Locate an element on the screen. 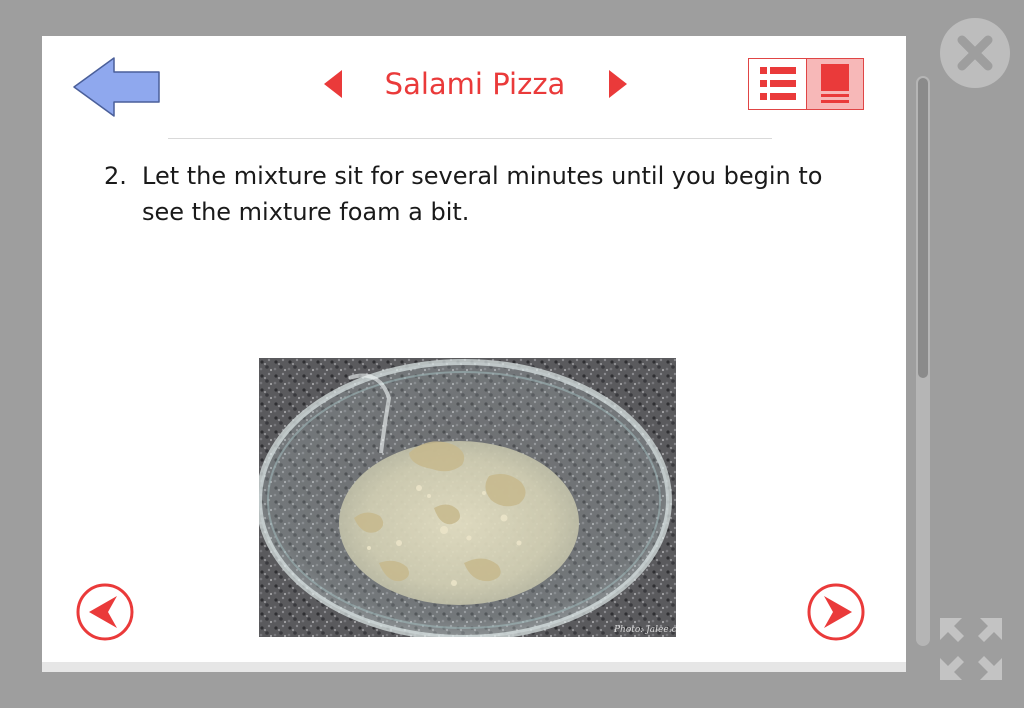  header-divider is located at coordinates (470, 138).